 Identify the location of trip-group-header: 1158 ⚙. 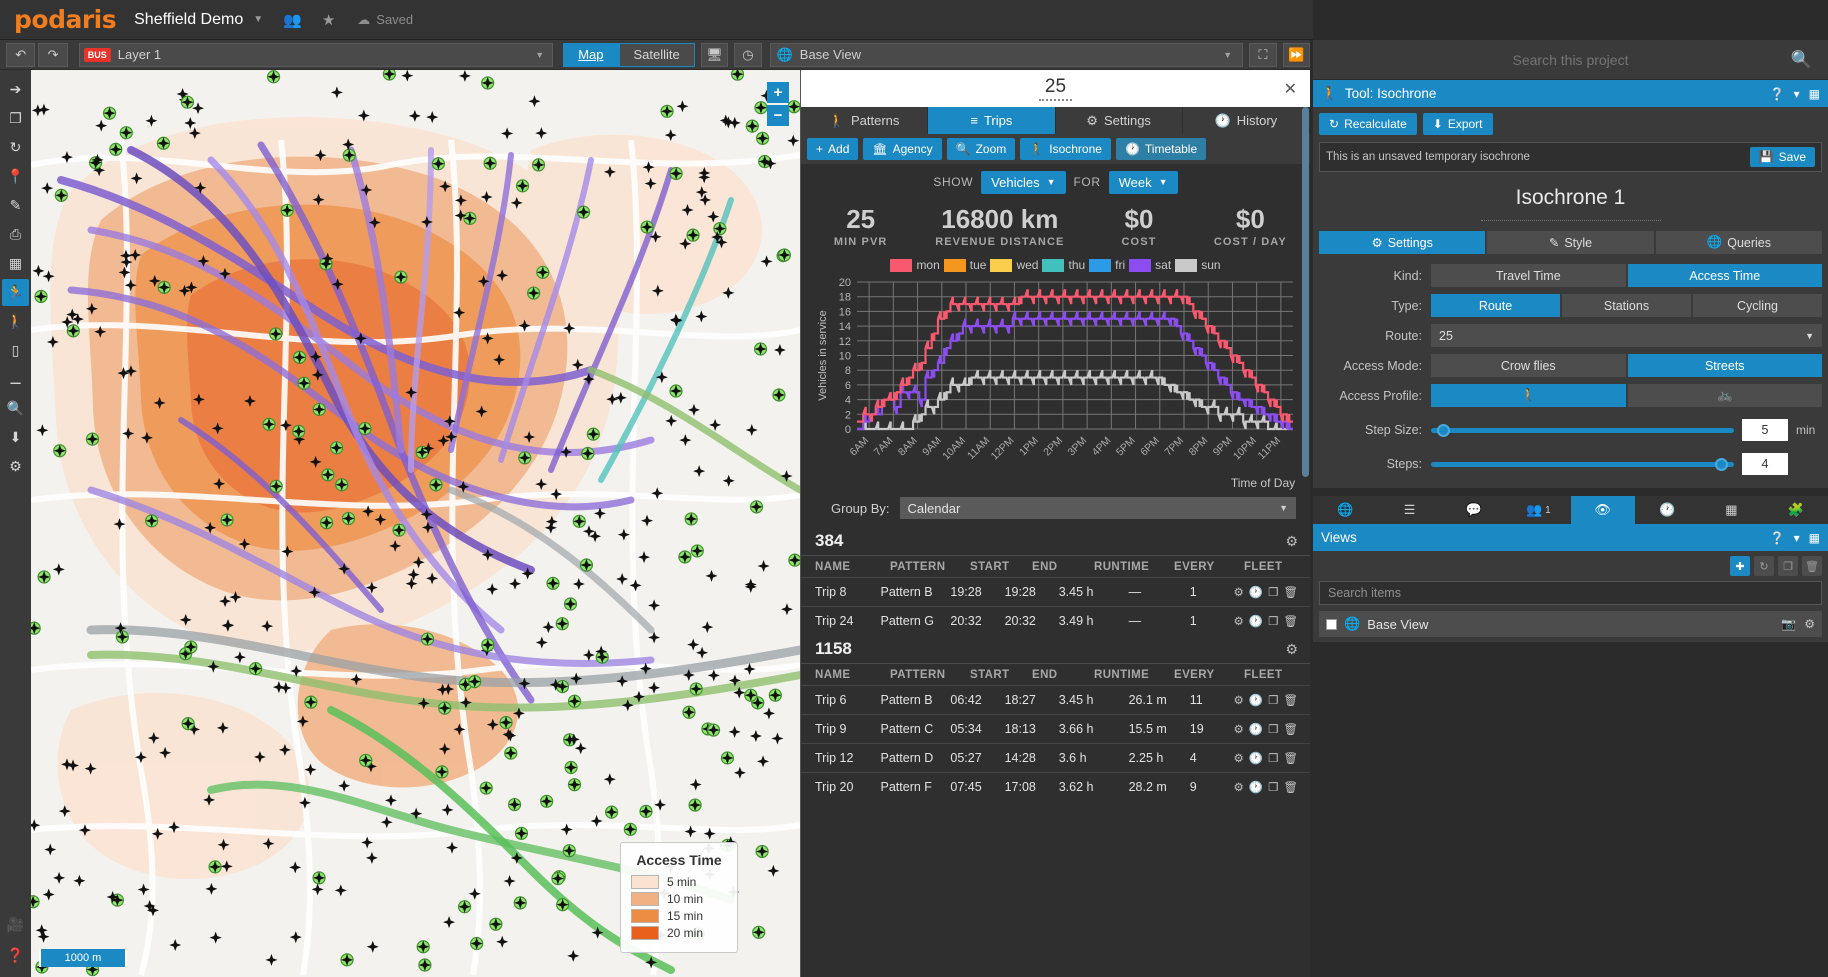
(1055, 649).